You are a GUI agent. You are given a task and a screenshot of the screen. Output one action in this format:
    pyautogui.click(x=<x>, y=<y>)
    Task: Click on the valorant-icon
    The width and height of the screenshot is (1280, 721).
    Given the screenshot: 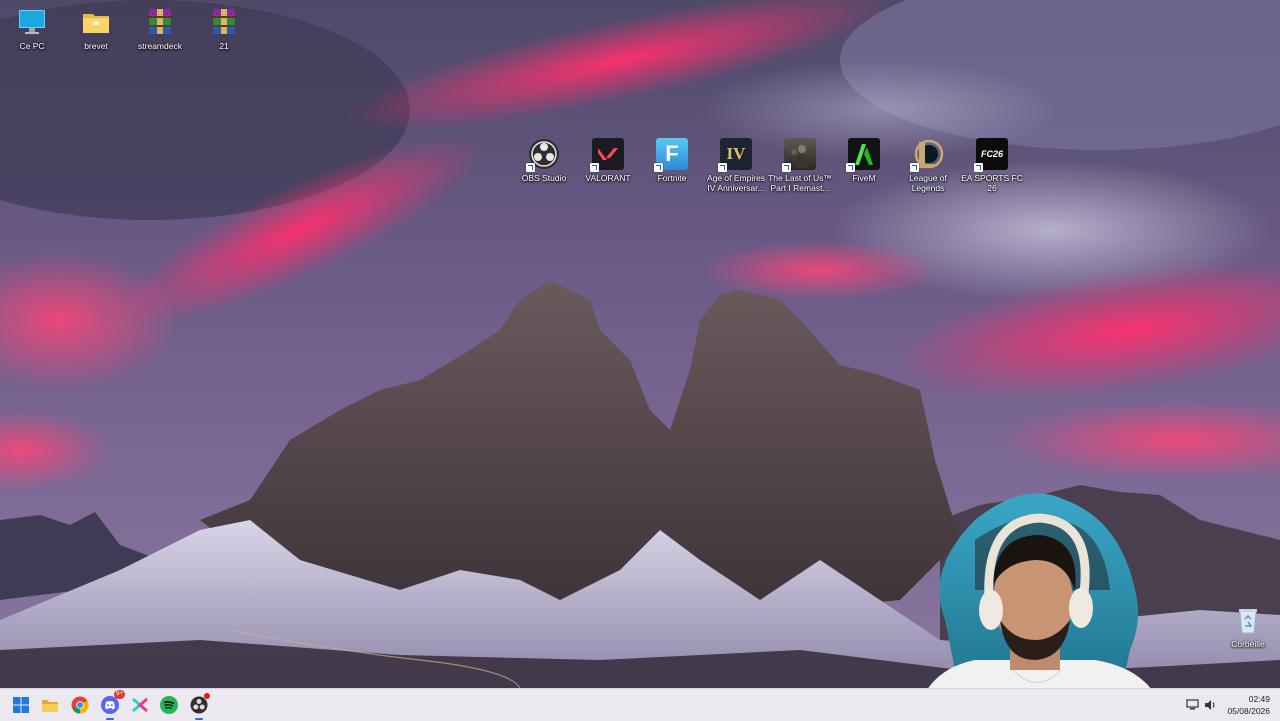 What is the action you would take?
    pyautogui.click(x=607, y=155)
    